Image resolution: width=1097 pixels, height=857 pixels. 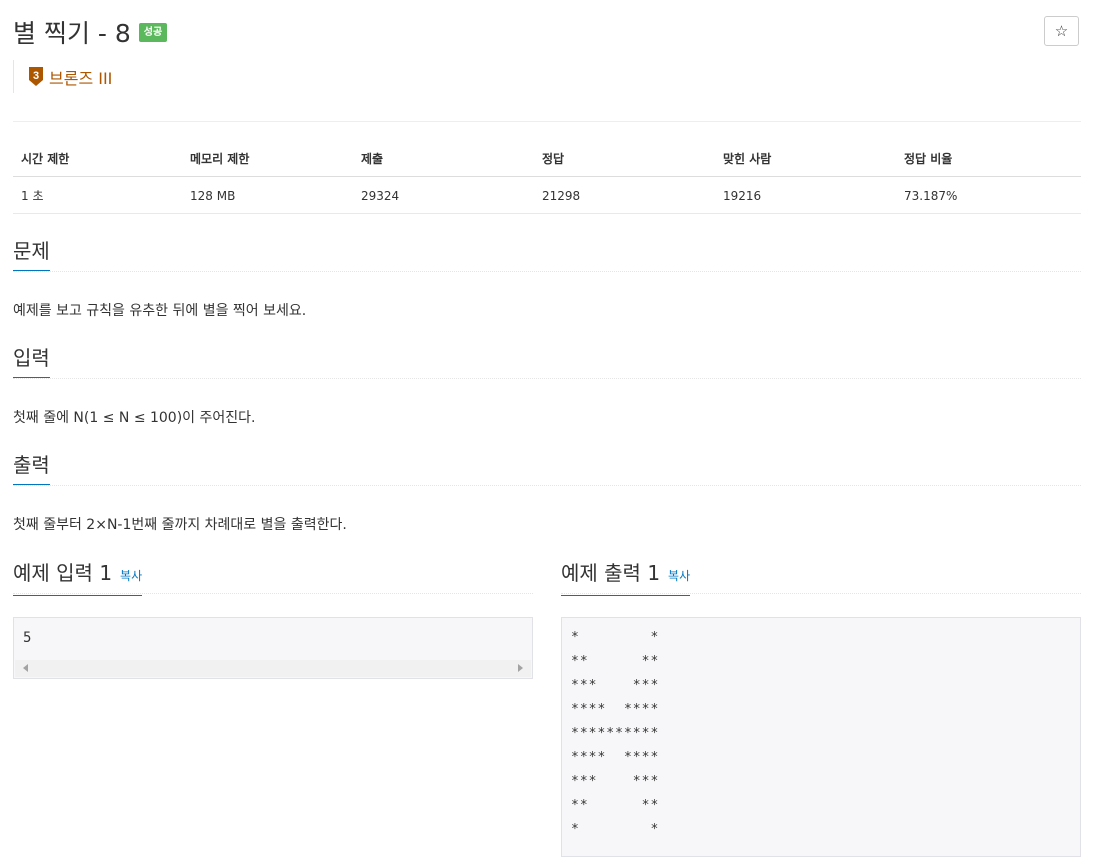 I want to click on header-solvers: 맞힌 사람, so click(x=805, y=158).